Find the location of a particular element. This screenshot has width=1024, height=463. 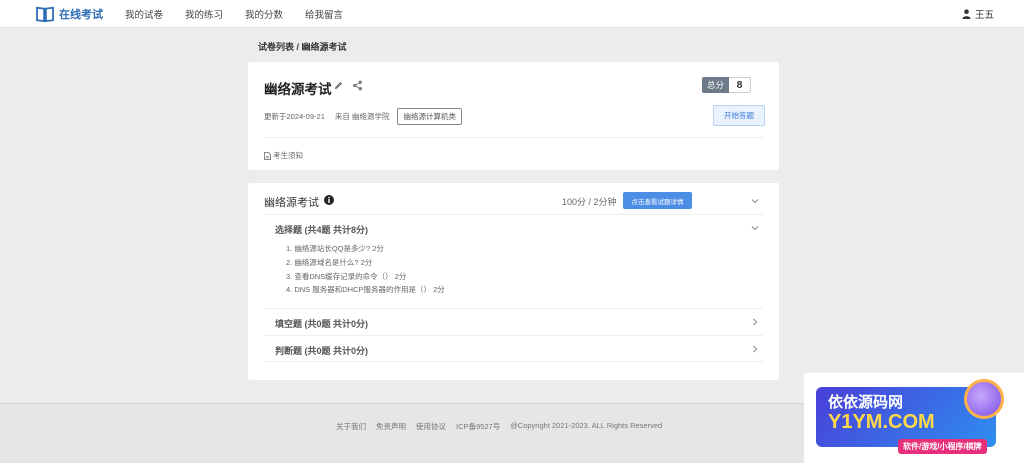

section-fill-chevron-right-icon is located at coordinates (755, 322).